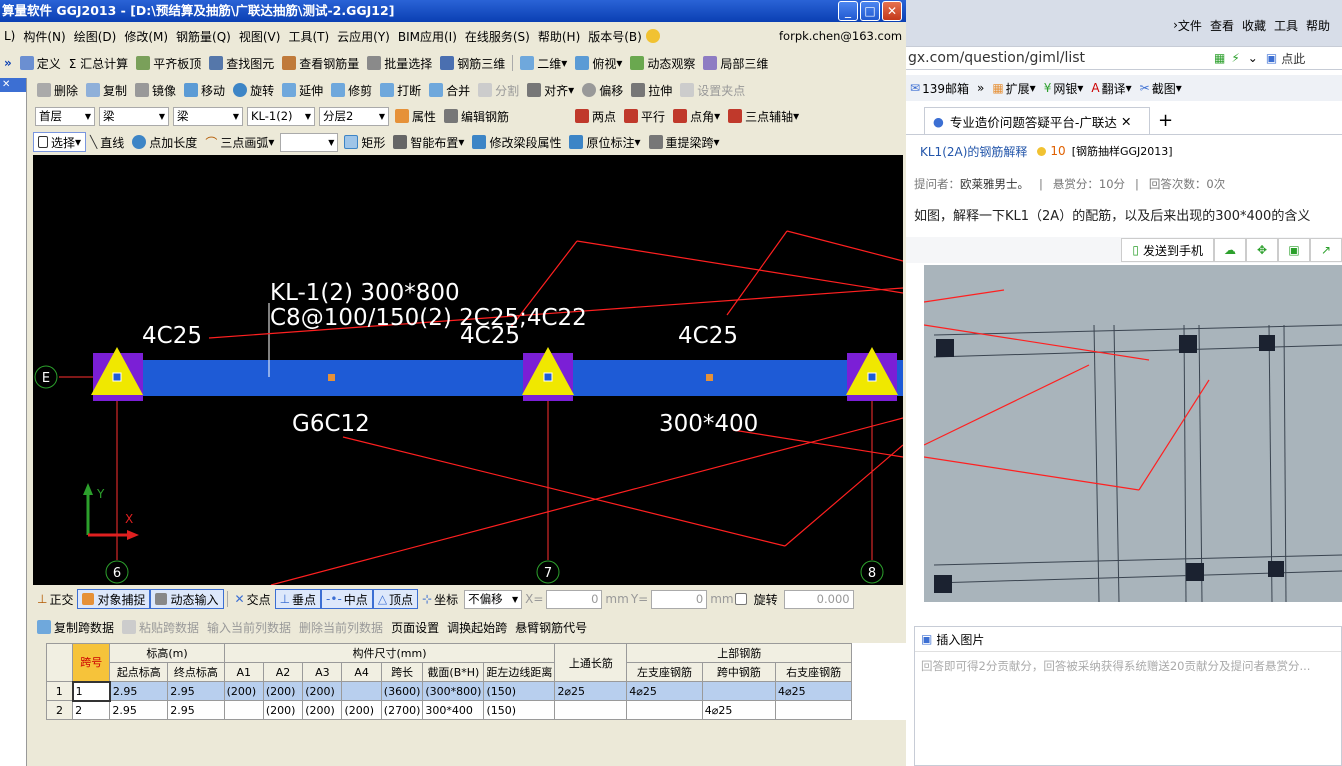 The height and width of the screenshot is (766, 1342). Describe the element at coordinates (712, 90) in the screenshot. I see `set-grip-button: 设置夹点` at that location.